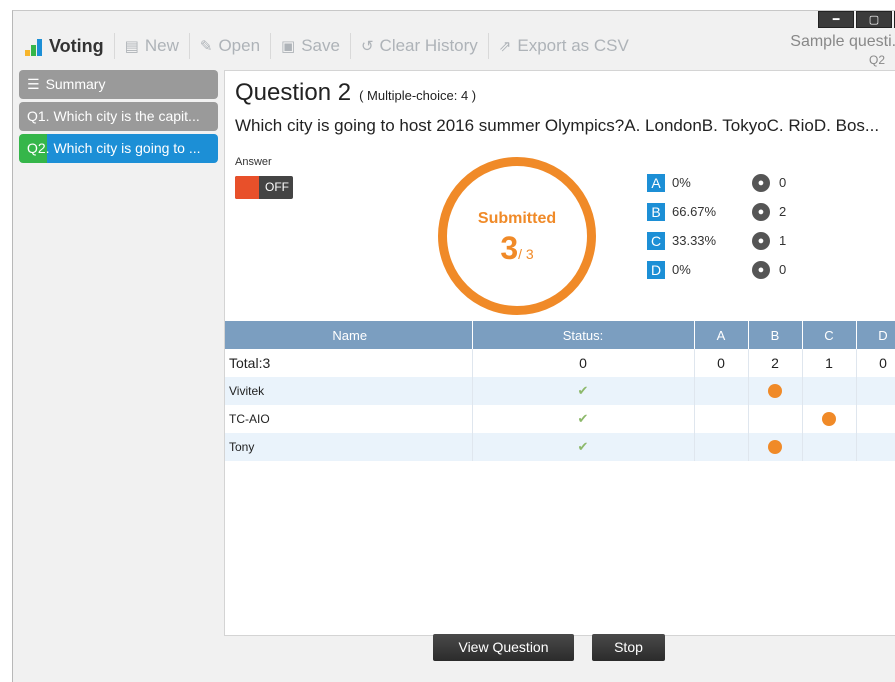 This screenshot has width=895, height=682. I want to click on col-d: D, so click(875, 335).